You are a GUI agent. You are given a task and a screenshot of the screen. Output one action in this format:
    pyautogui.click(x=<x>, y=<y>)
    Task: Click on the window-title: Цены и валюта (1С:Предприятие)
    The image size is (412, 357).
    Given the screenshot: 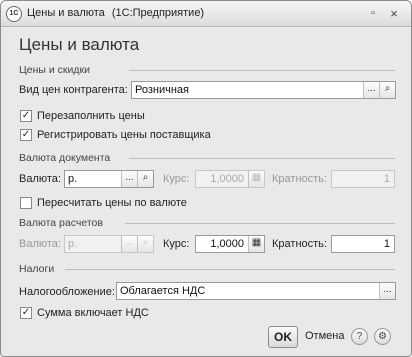 What is the action you would take?
    pyautogui.click(x=115, y=13)
    